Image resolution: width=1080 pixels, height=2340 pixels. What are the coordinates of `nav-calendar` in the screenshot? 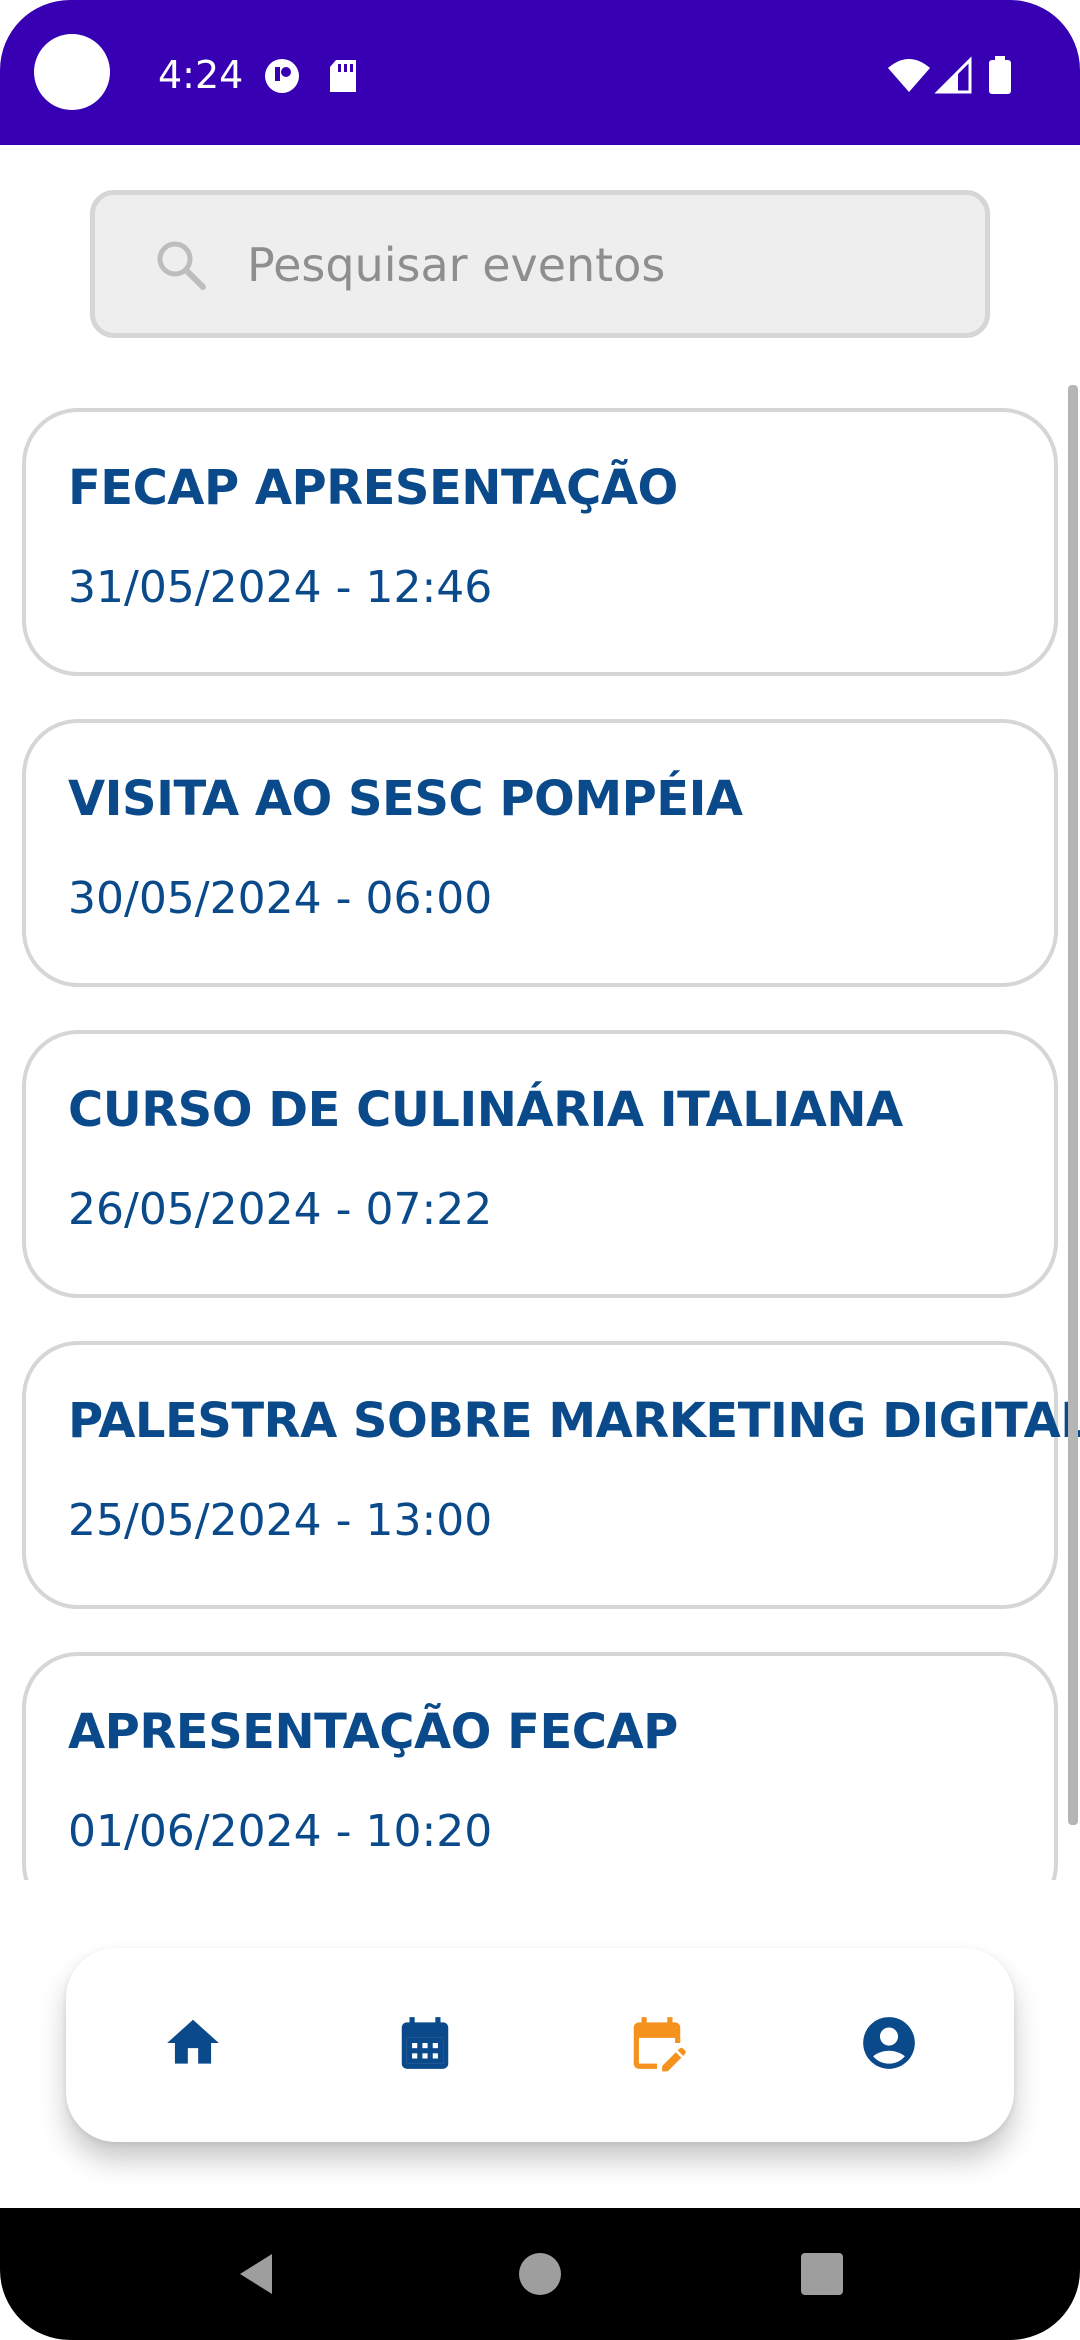 It's located at (425, 2045).